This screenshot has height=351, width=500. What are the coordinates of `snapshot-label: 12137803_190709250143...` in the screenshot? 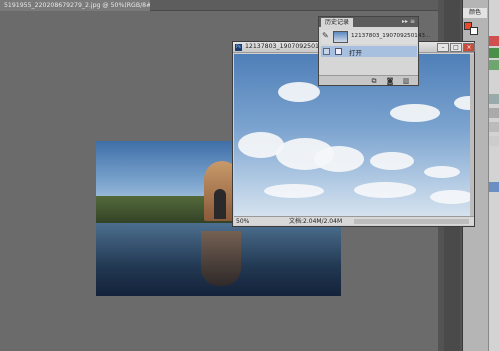 It's located at (391, 36).